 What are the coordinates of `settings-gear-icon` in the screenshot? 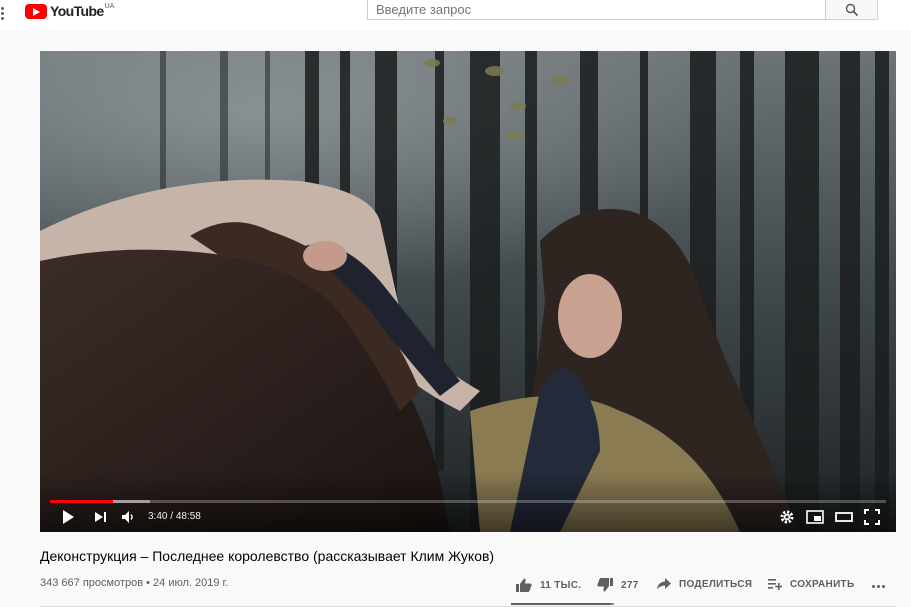 It's located at (787, 517).